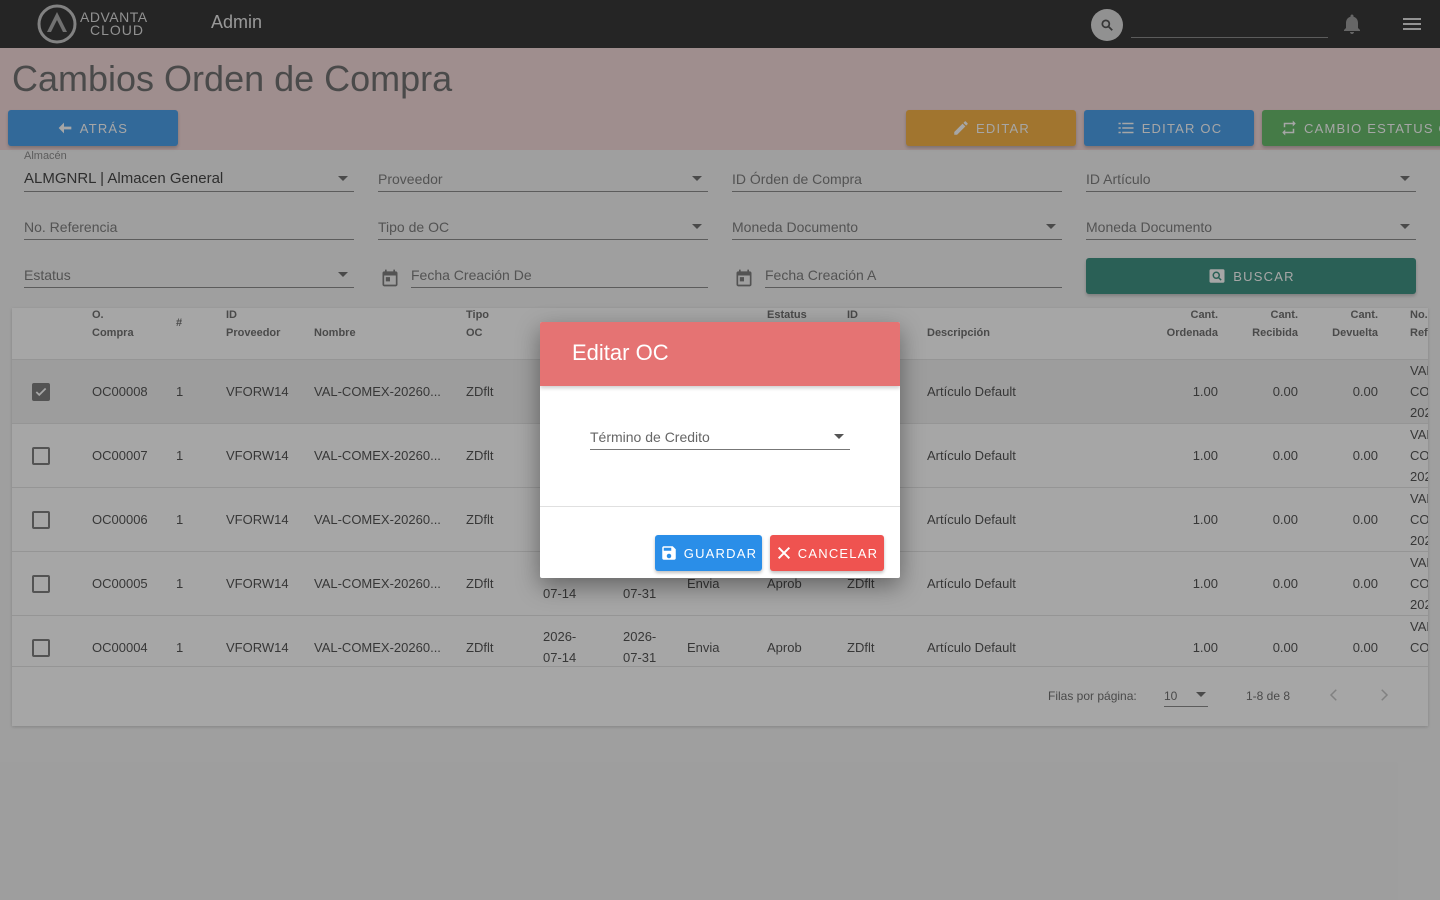 The image size is (1440, 900). I want to click on dropdown-caret-icon, so click(839, 436).